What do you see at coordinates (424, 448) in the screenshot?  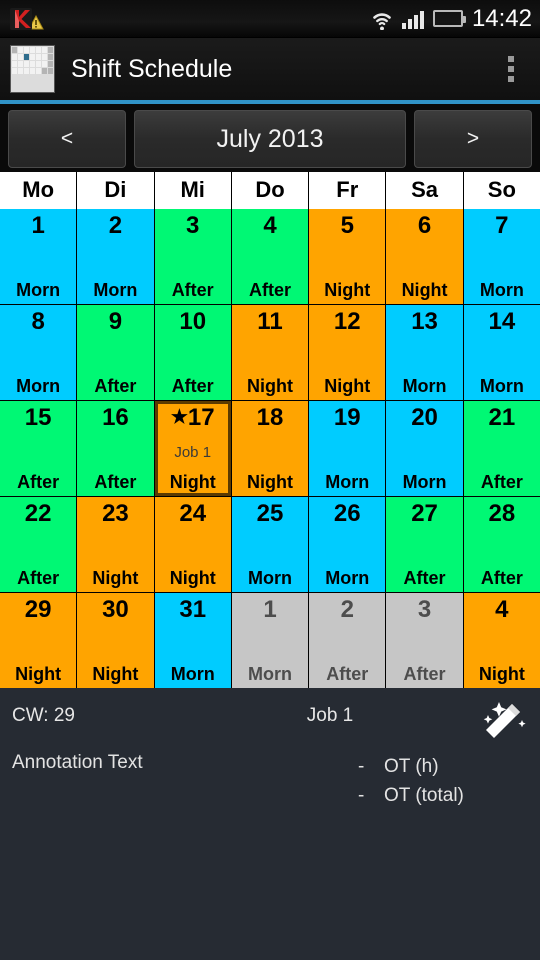 I see `calendar-day-cell: 20 Morn` at bounding box center [424, 448].